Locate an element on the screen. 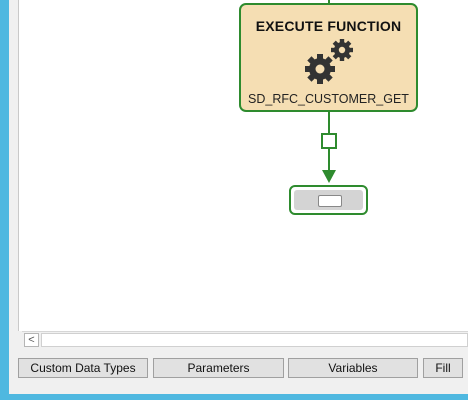  window-bottom-border is located at coordinates (234, 397).